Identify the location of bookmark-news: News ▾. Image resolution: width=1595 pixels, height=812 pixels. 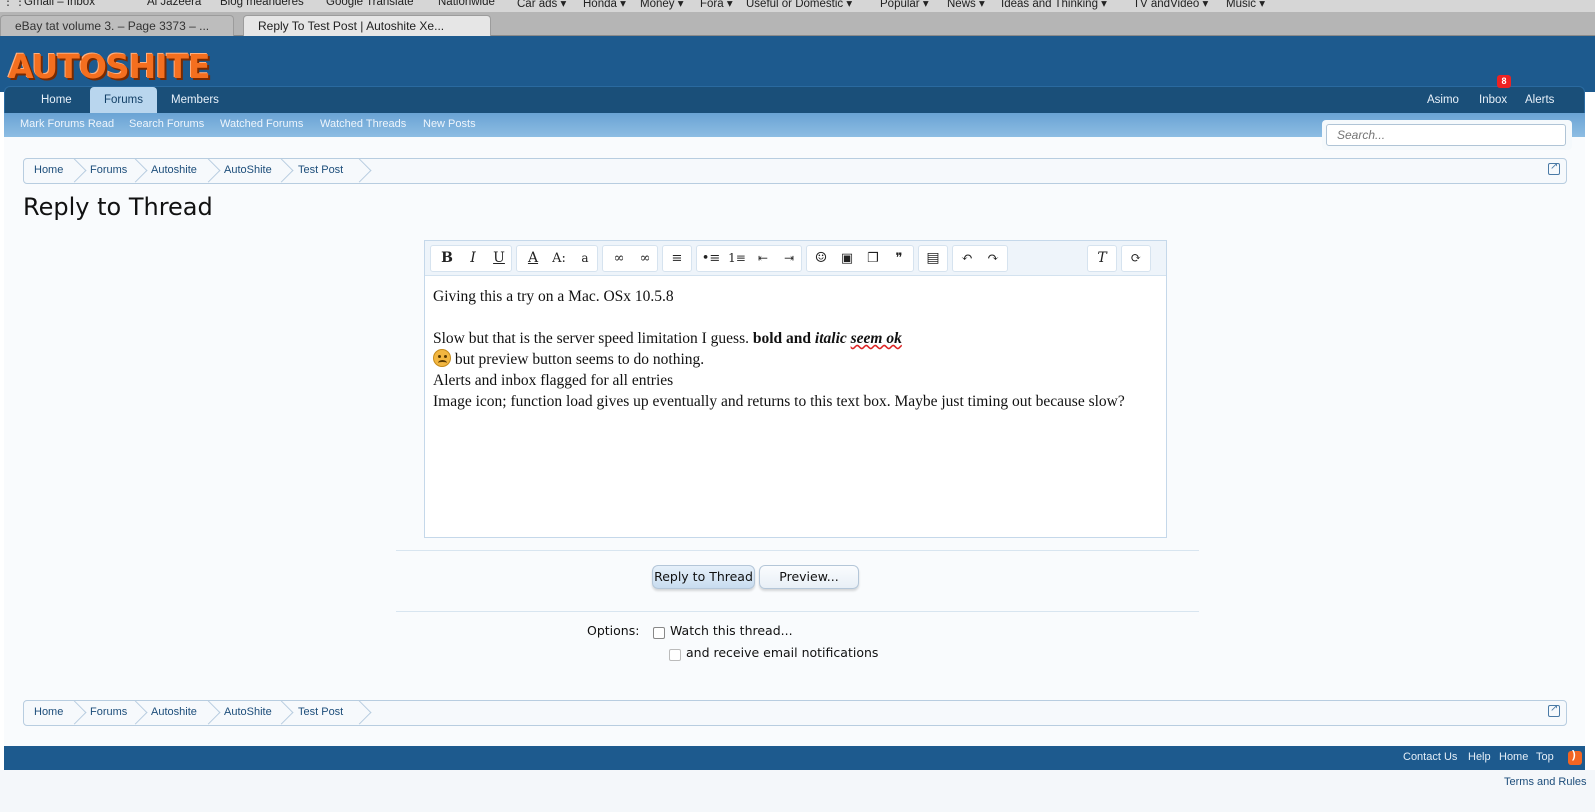
(966, 5).